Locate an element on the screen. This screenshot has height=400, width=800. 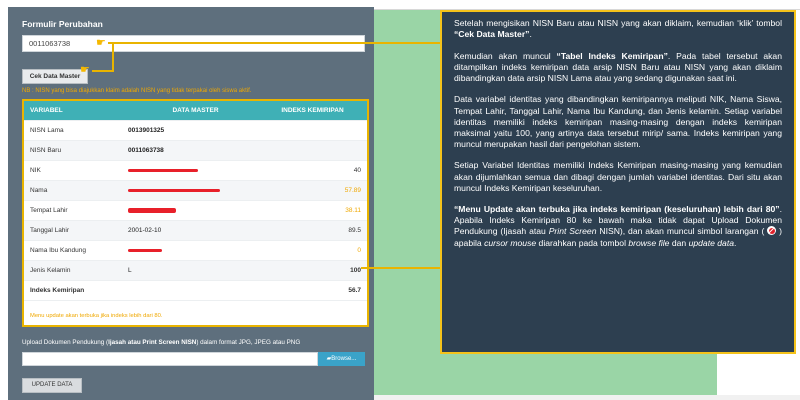
update-data-button: UPDATE DATA is located at coordinates (52, 385).